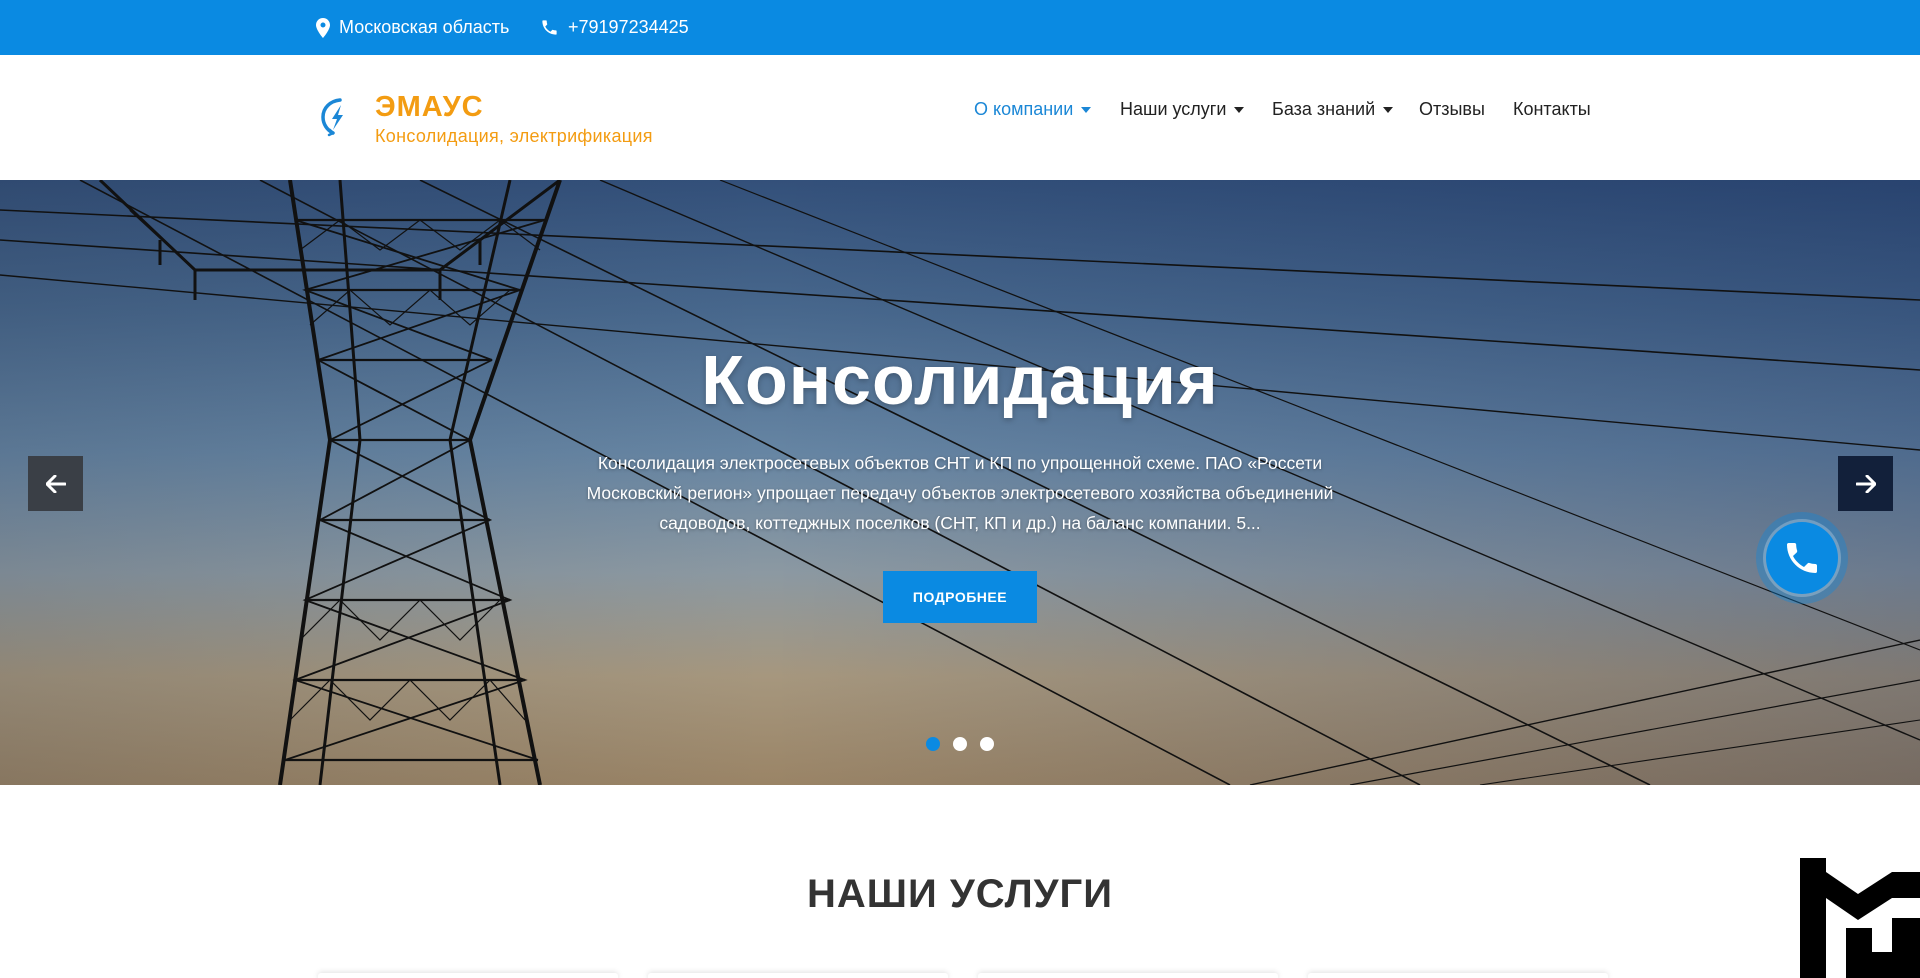 This screenshot has width=1920, height=978. I want to click on nav-label: Наши услуги, so click(1173, 109).